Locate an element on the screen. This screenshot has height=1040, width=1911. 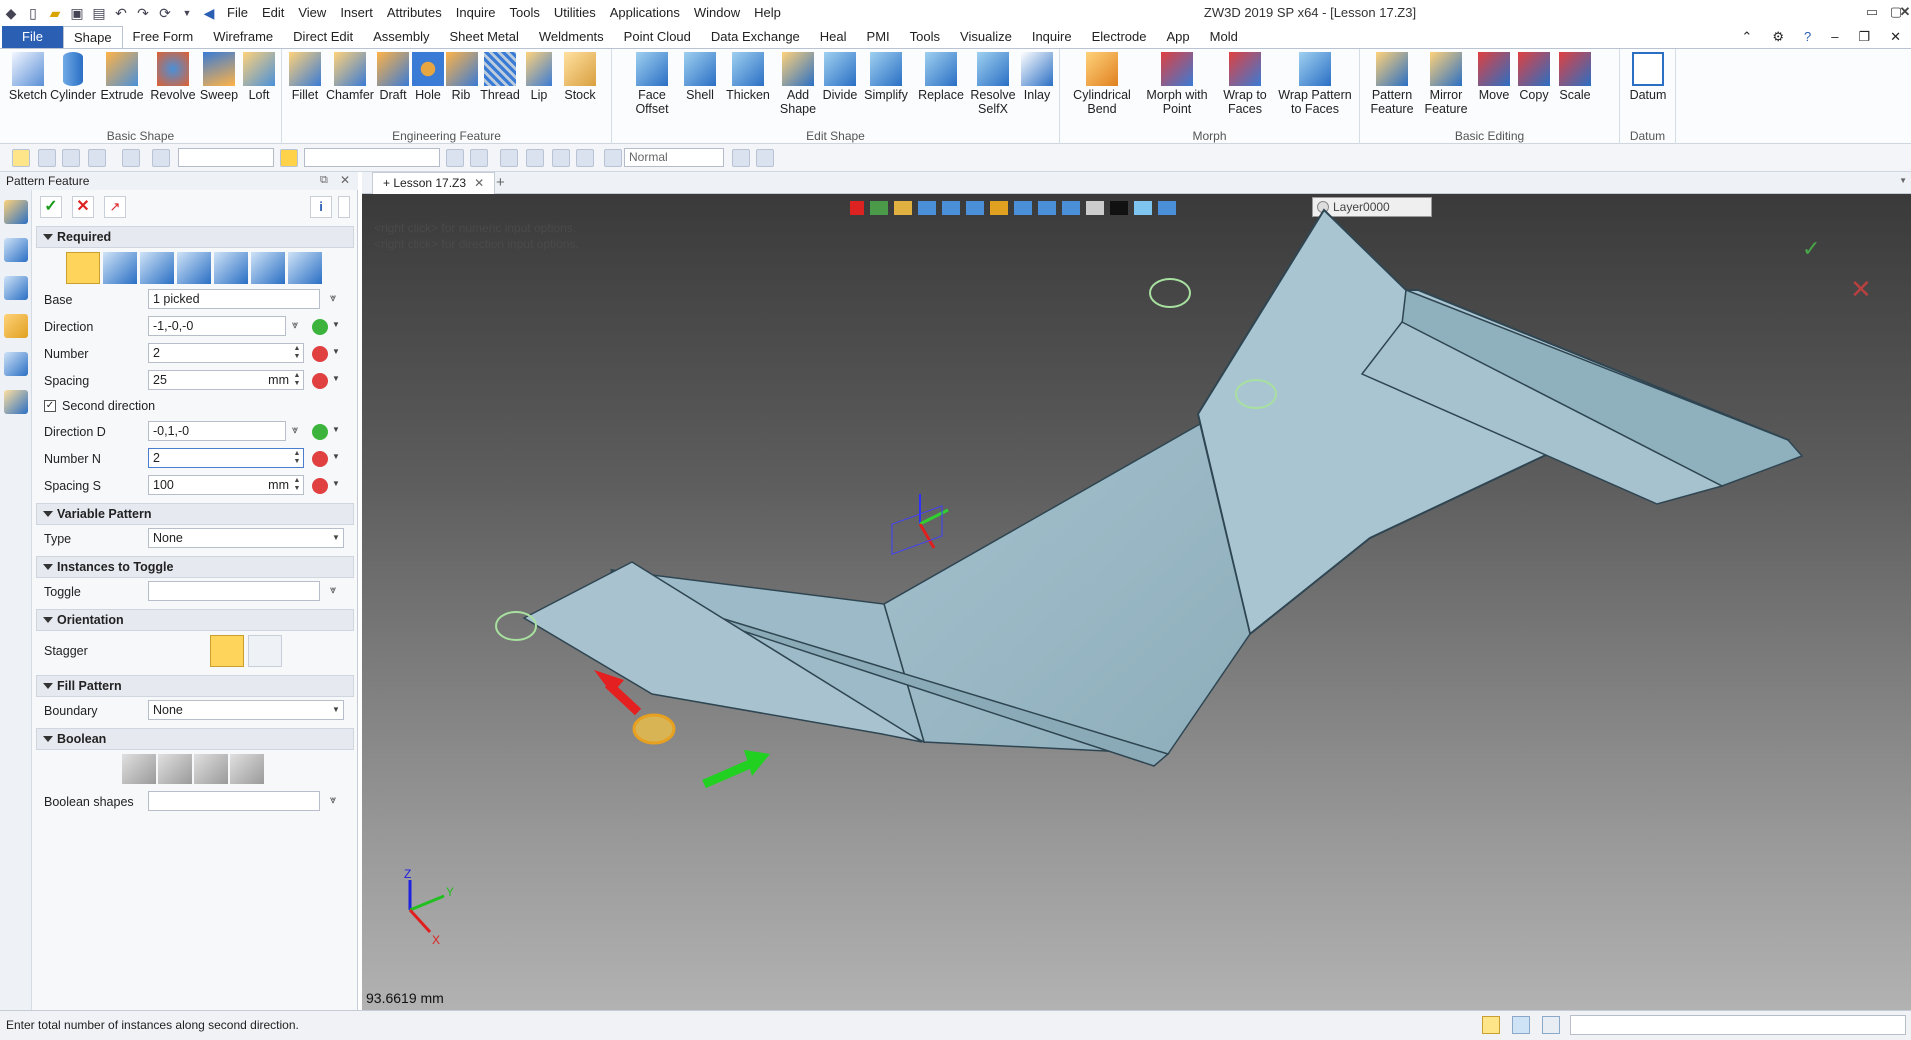
section-variable-pattern: Variable Pattern is located at coordinates (195, 514).